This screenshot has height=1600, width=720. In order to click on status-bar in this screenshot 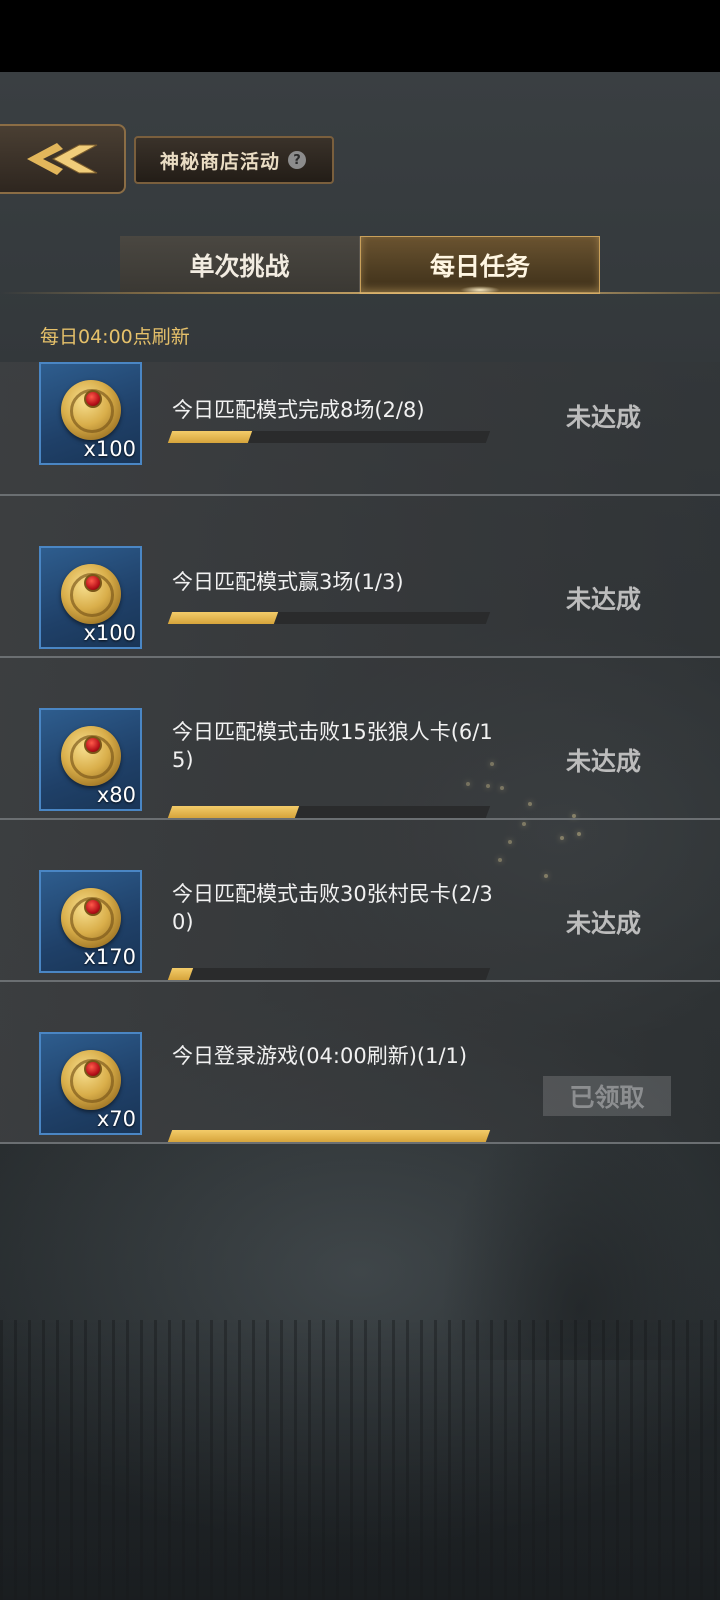, I will do `click(360, 36)`.